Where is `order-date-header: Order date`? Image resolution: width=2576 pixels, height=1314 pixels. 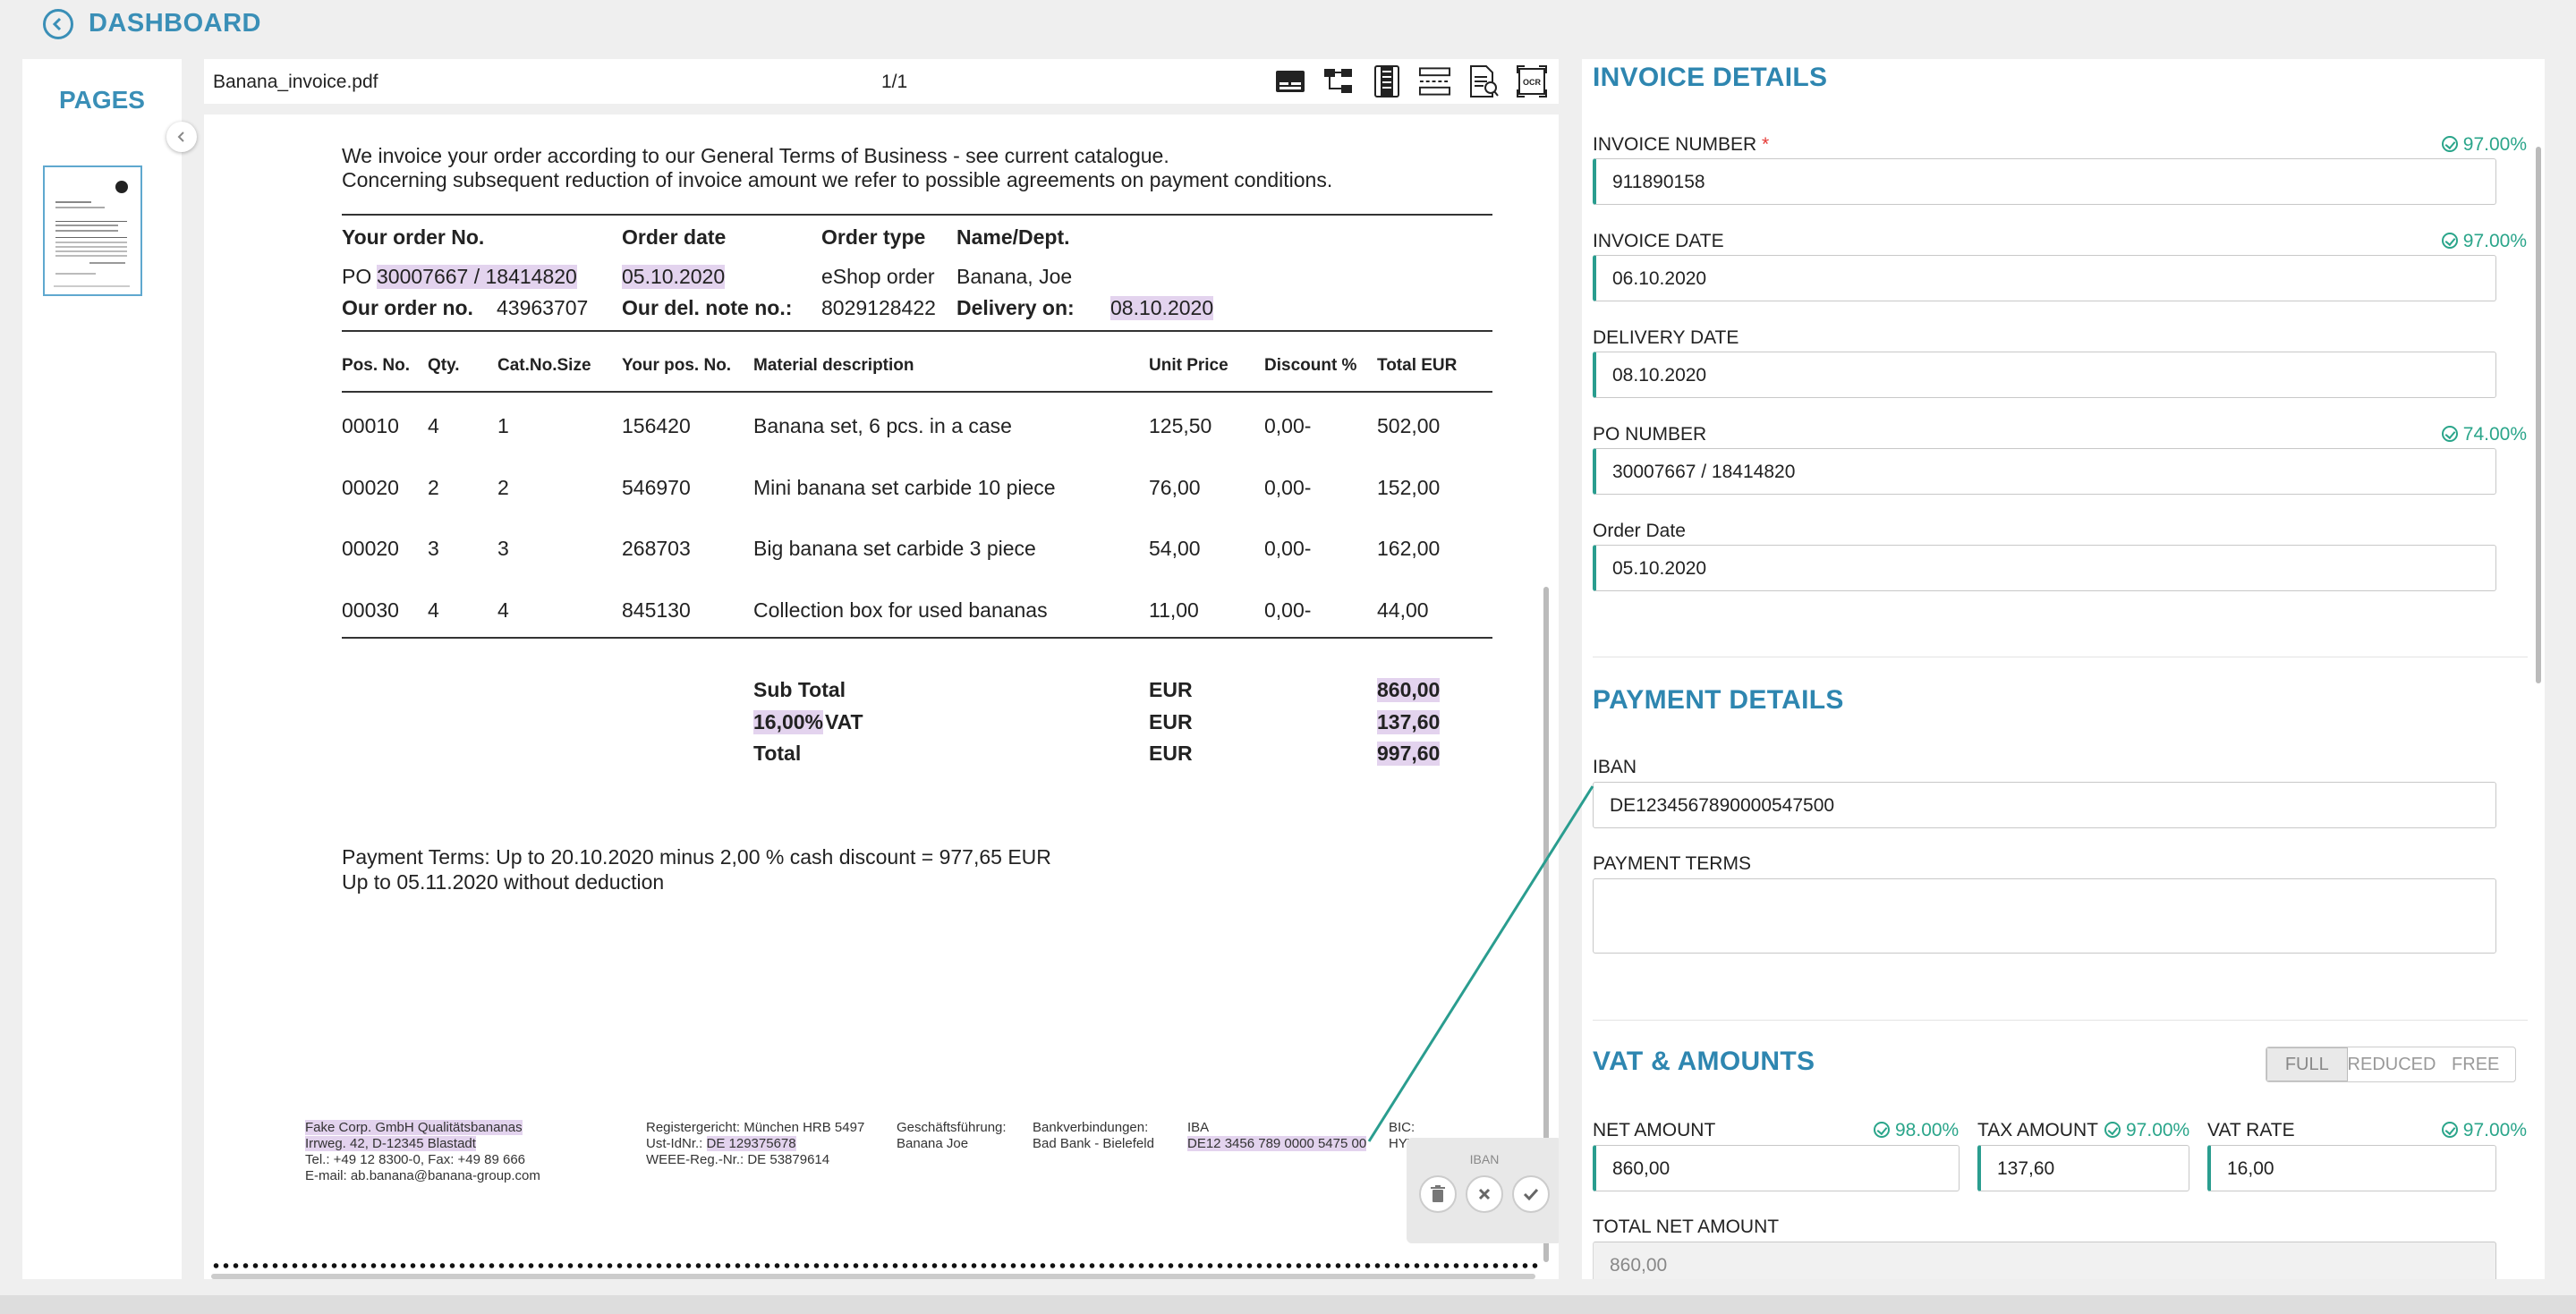
order-date-header: Order date is located at coordinates (674, 237).